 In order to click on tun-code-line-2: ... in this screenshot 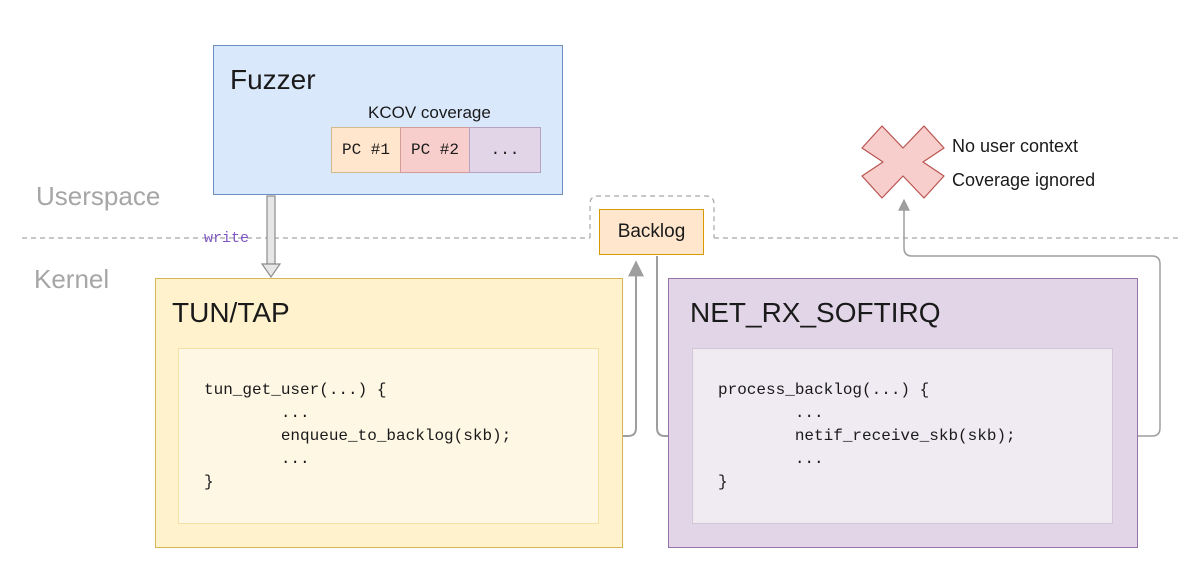, I will do `click(257, 413)`.